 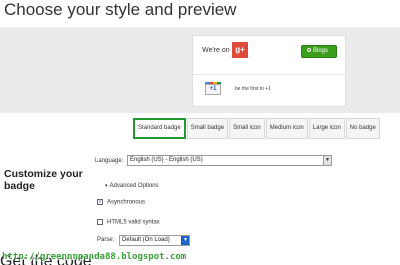 What do you see at coordinates (133, 222) in the screenshot?
I see `html5-label: HTML5 valid syntax` at bounding box center [133, 222].